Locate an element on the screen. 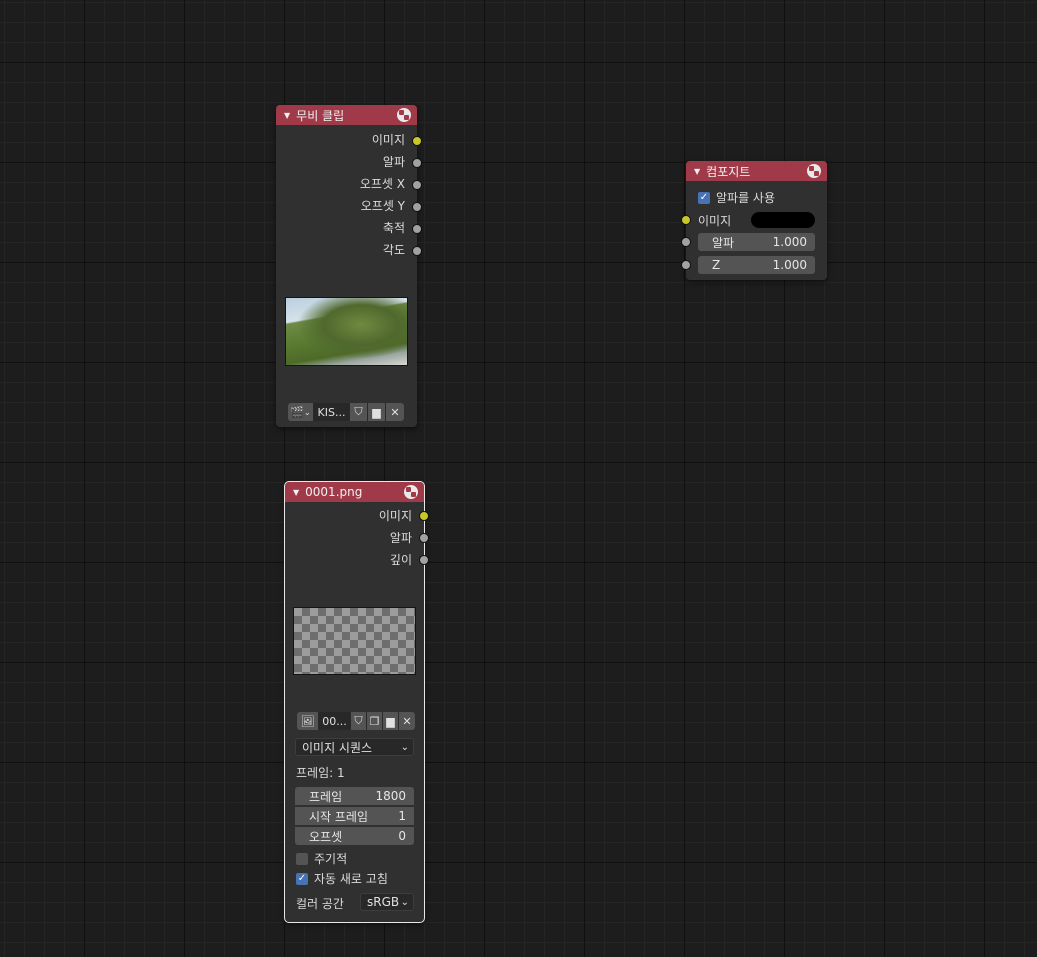 The height and width of the screenshot is (957, 1037). image-input-label: 이미지 is located at coordinates (715, 221).